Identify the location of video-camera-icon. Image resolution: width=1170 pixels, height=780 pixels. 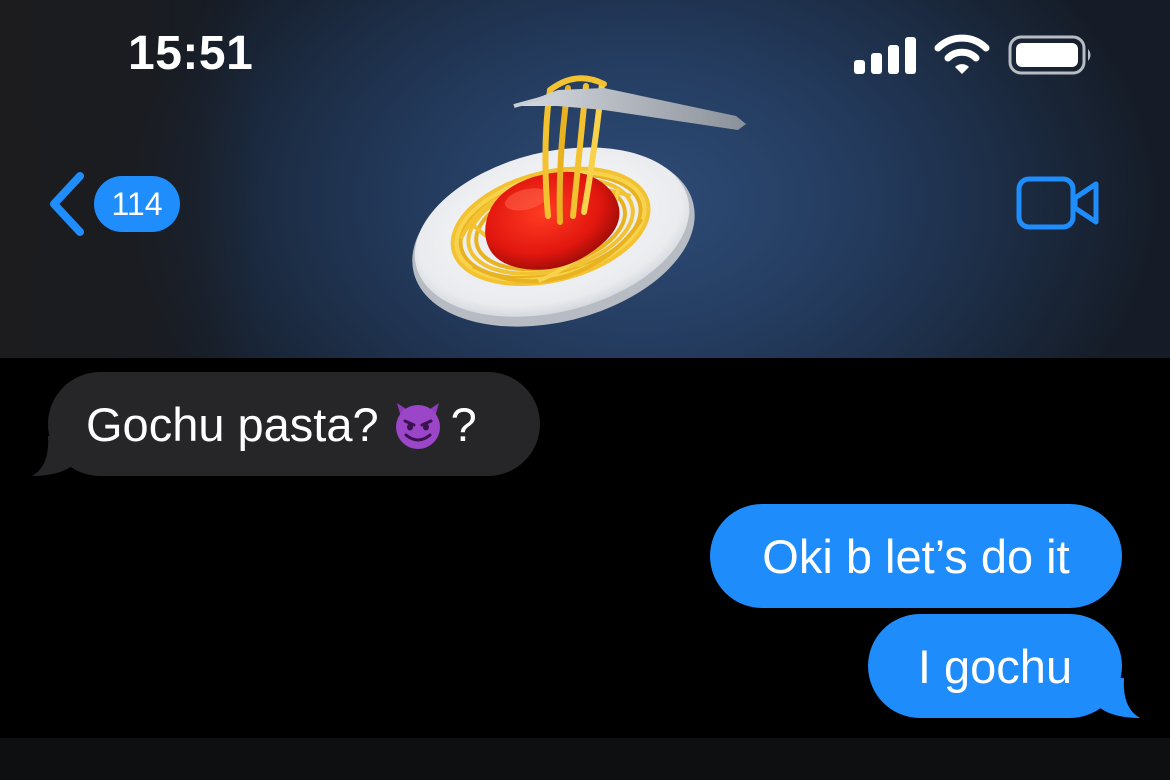
(1058, 204).